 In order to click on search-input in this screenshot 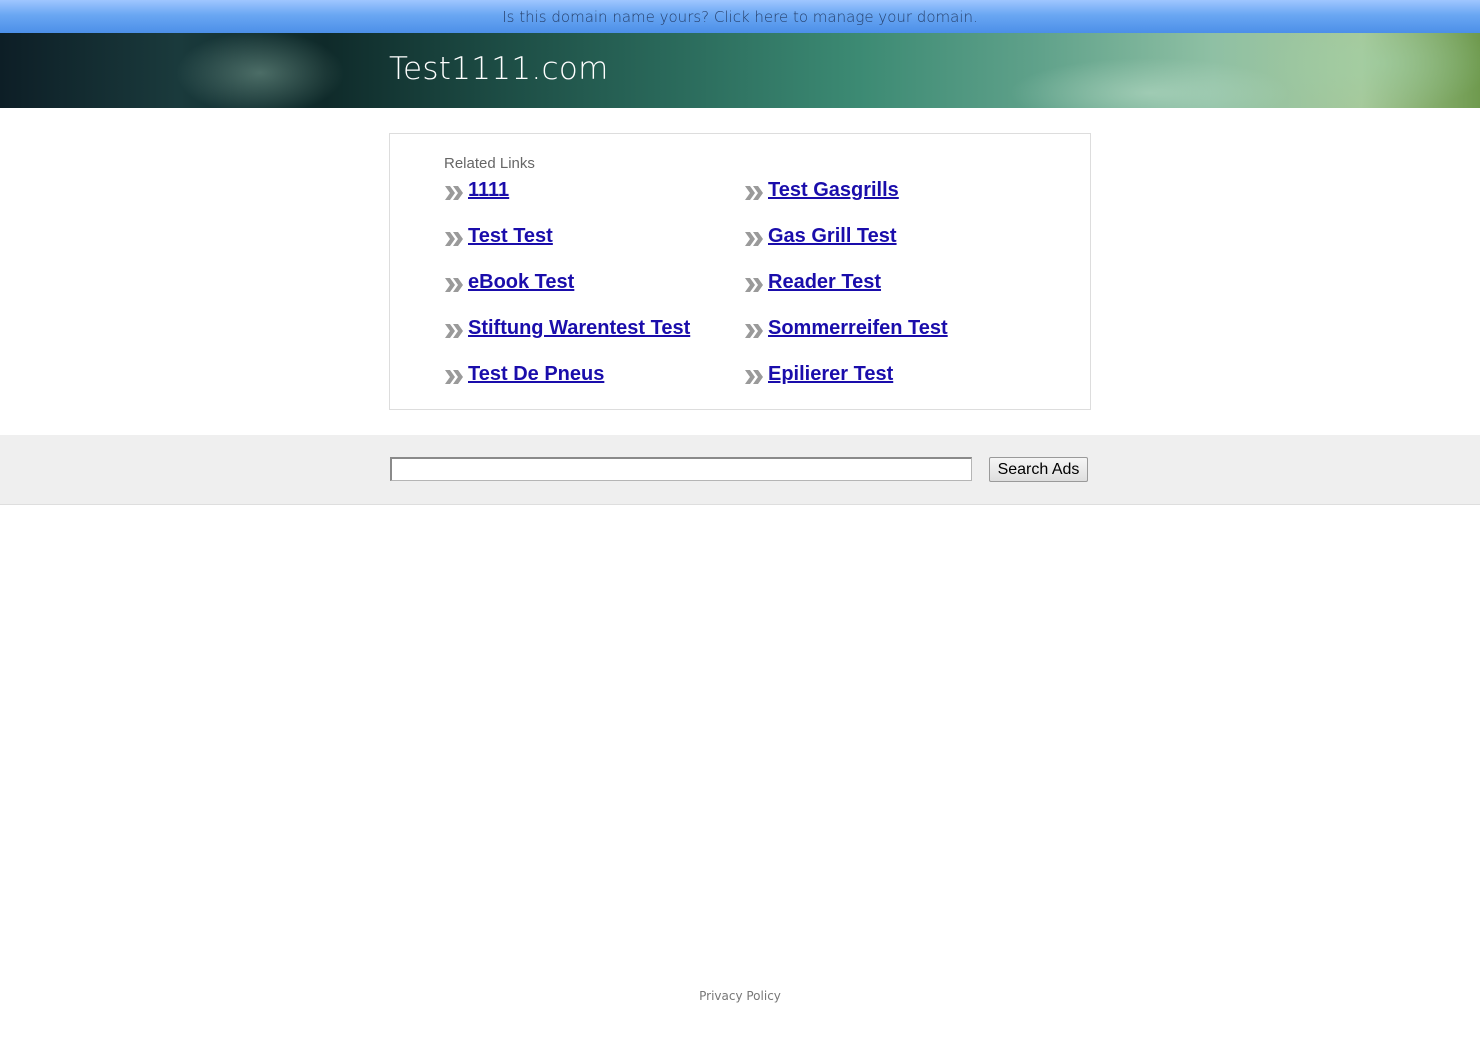, I will do `click(681, 469)`.